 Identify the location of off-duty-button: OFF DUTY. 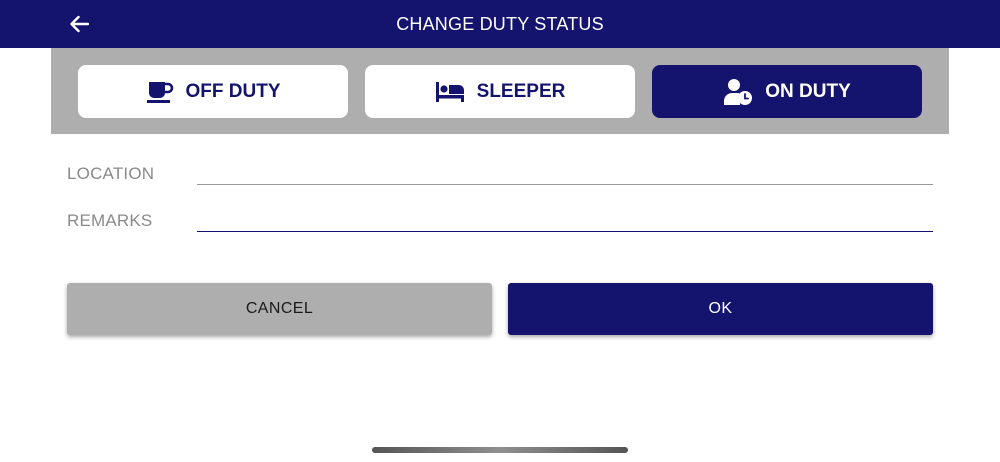
(213, 91).